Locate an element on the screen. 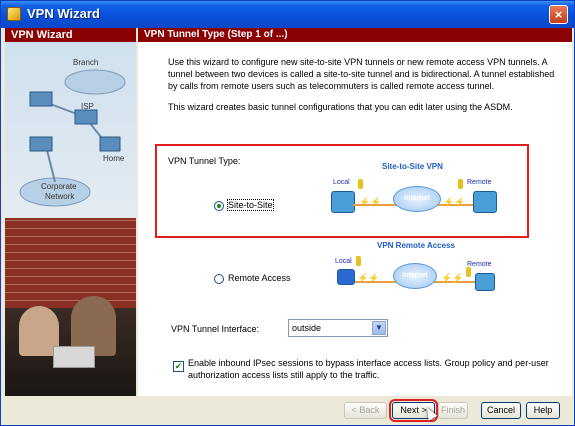  step-header: VPN Tunnel Type (Step 1 of ...) is located at coordinates (355, 35).